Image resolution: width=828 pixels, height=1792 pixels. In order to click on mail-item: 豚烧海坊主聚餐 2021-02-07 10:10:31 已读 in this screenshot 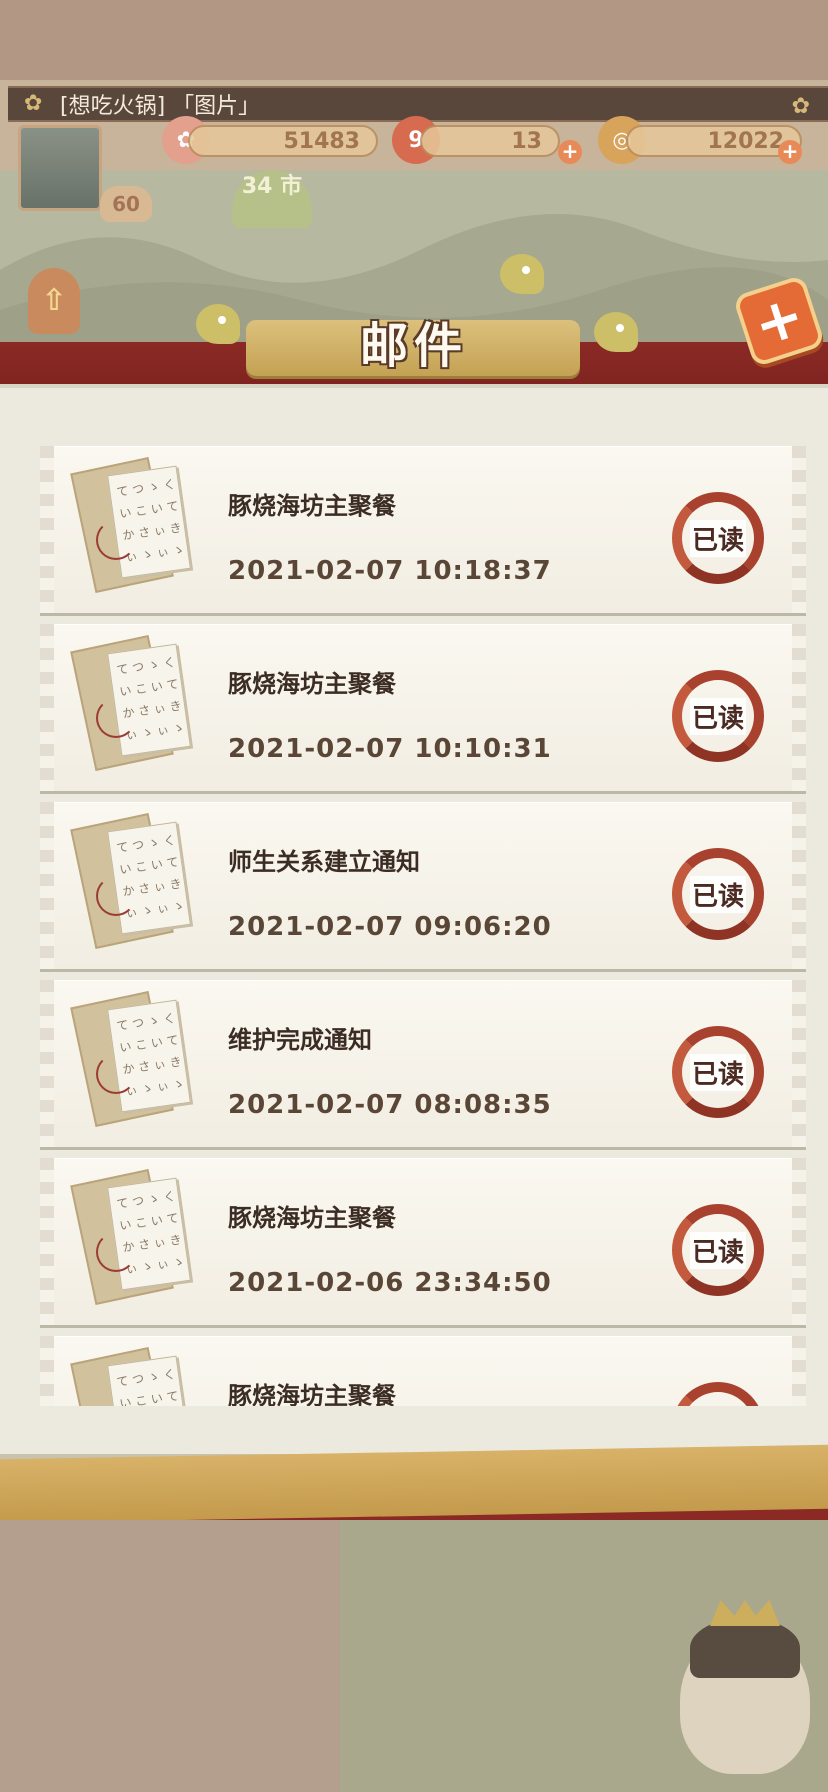, I will do `click(423, 709)`.